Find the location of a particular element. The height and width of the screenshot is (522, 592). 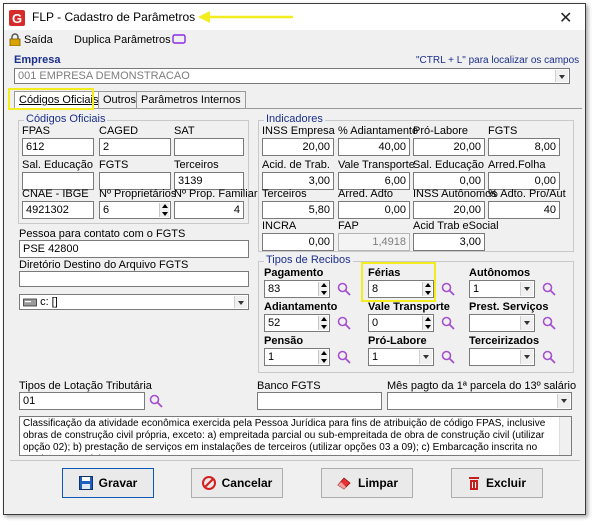

drive-select: c: [] is located at coordinates (134, 302).